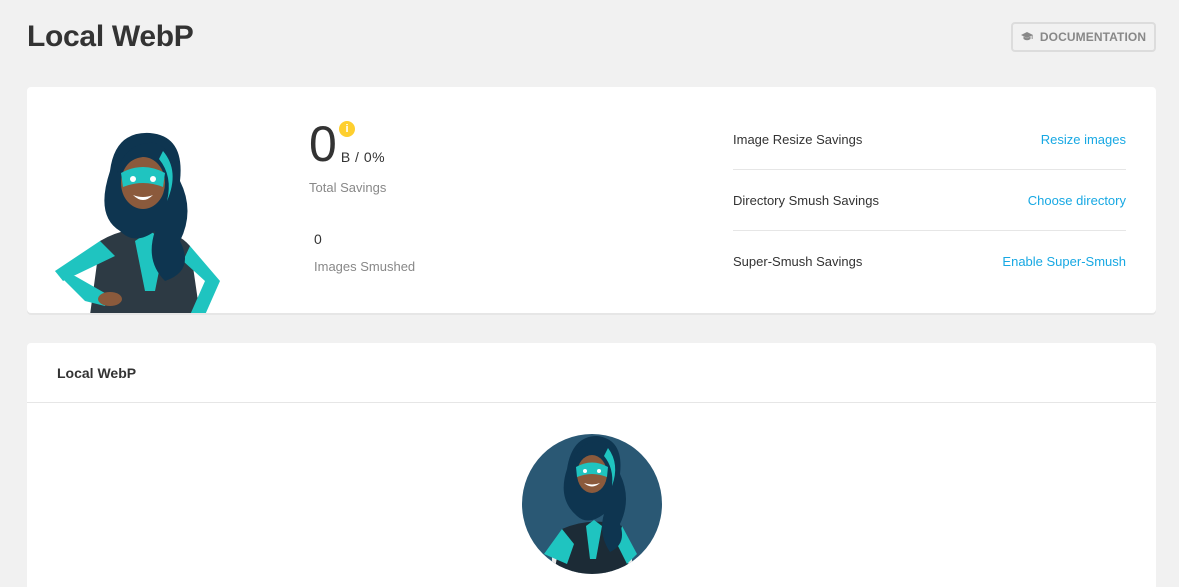  What do you see at coordinates (1077, 200) in the screenshot?
I see `choose-directory-link: Choose directory` at bounding box center [1077, 200].